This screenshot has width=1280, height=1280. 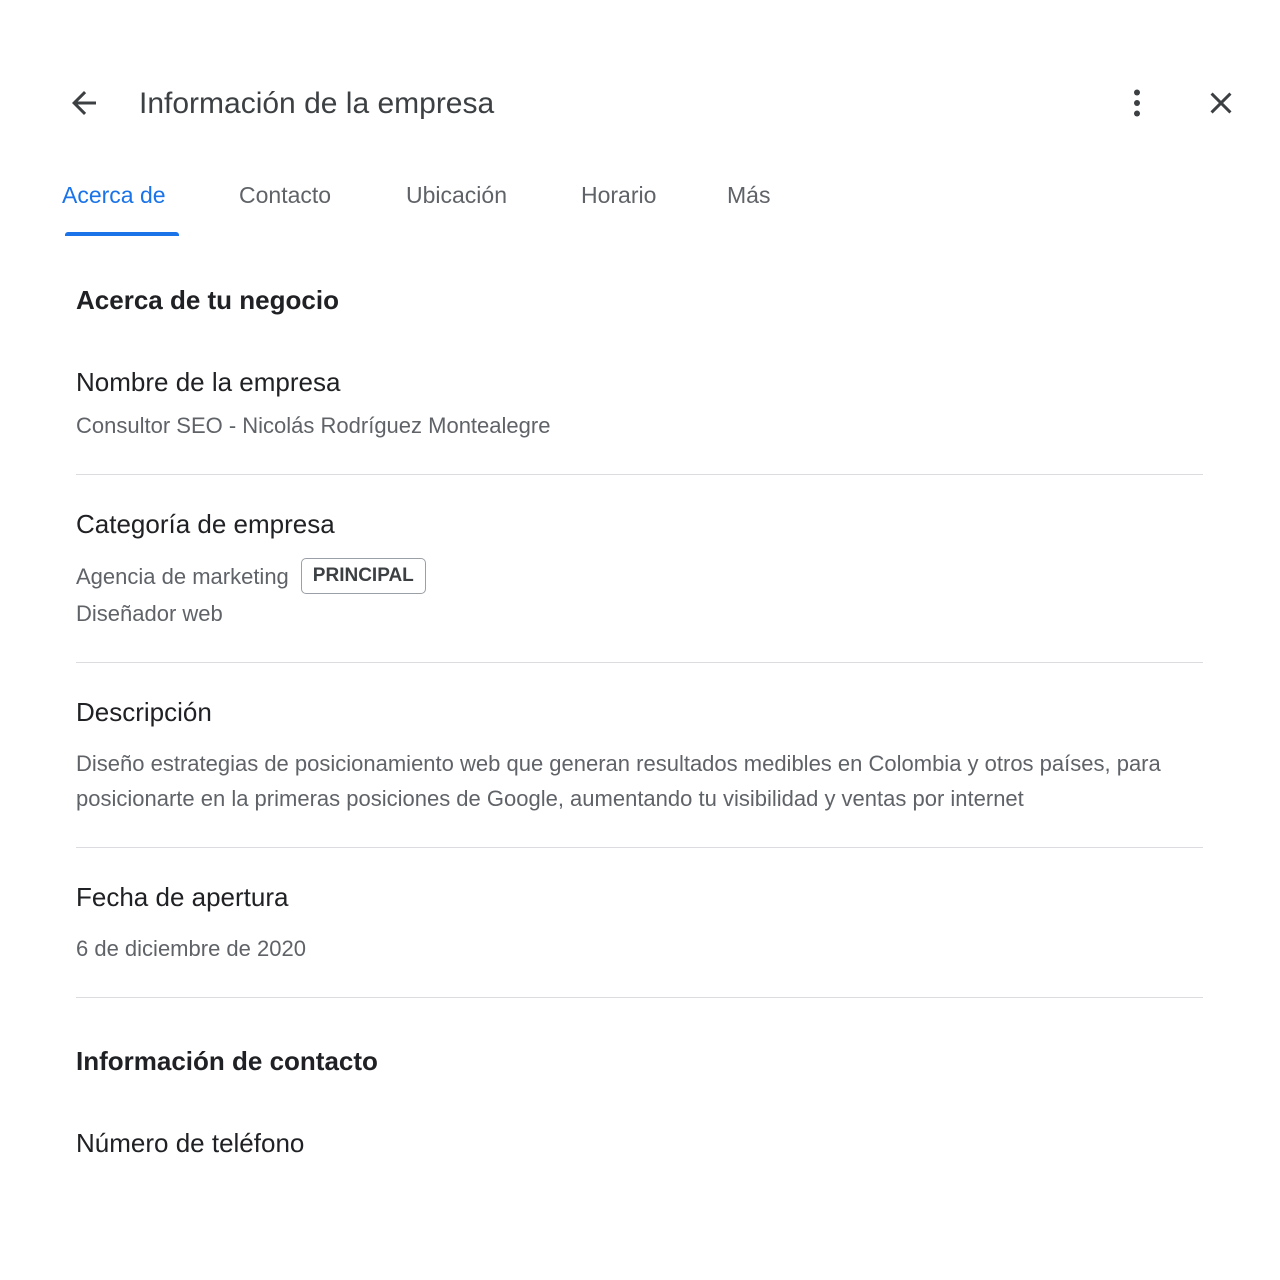 I want to click on tab-contacto: Contacto, so click(x=285, y=195).